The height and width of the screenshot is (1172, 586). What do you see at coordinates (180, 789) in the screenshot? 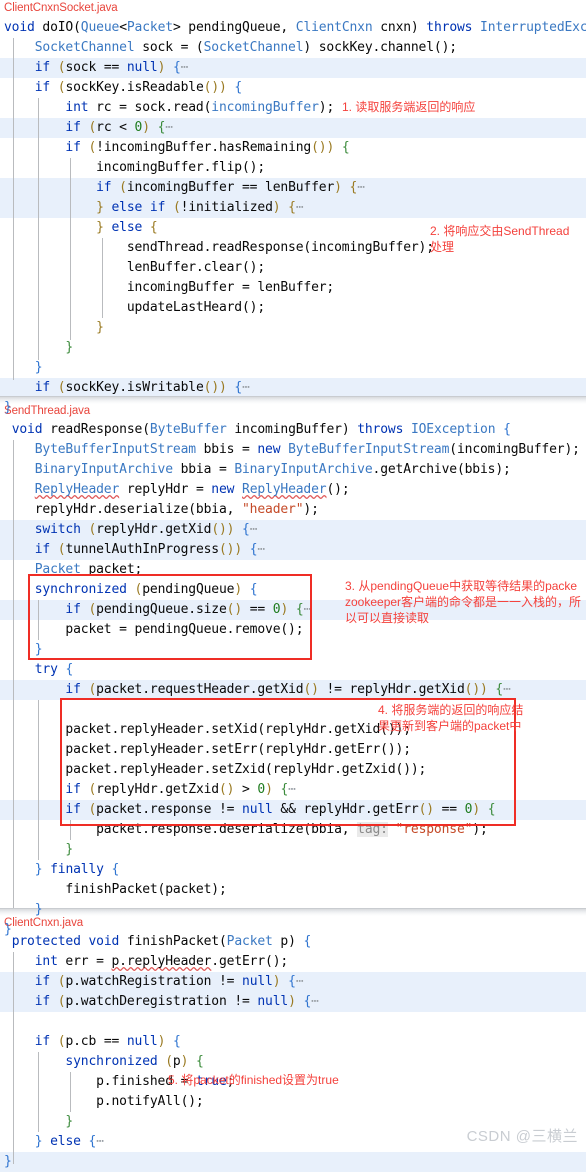
I see `code-line: if (replyHdr.getZxid() > 0) {⋯` at bounding box center [180, 789].